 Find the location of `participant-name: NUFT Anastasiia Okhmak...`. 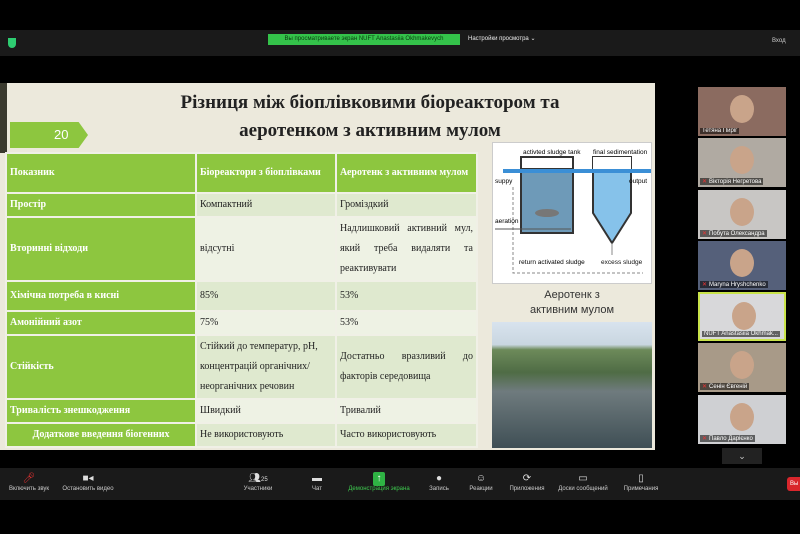

participant-name: NUFT Anastasiia Okhmak... is located at coordinates (741, 334).